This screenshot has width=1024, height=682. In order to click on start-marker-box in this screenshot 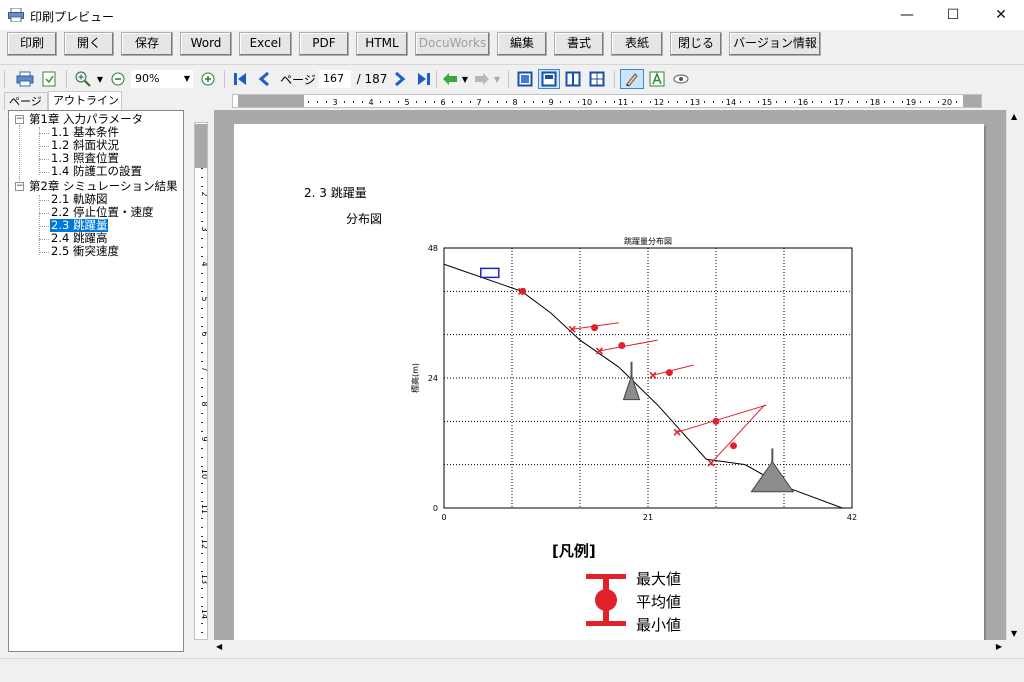, I will do `click(490, 273)`.